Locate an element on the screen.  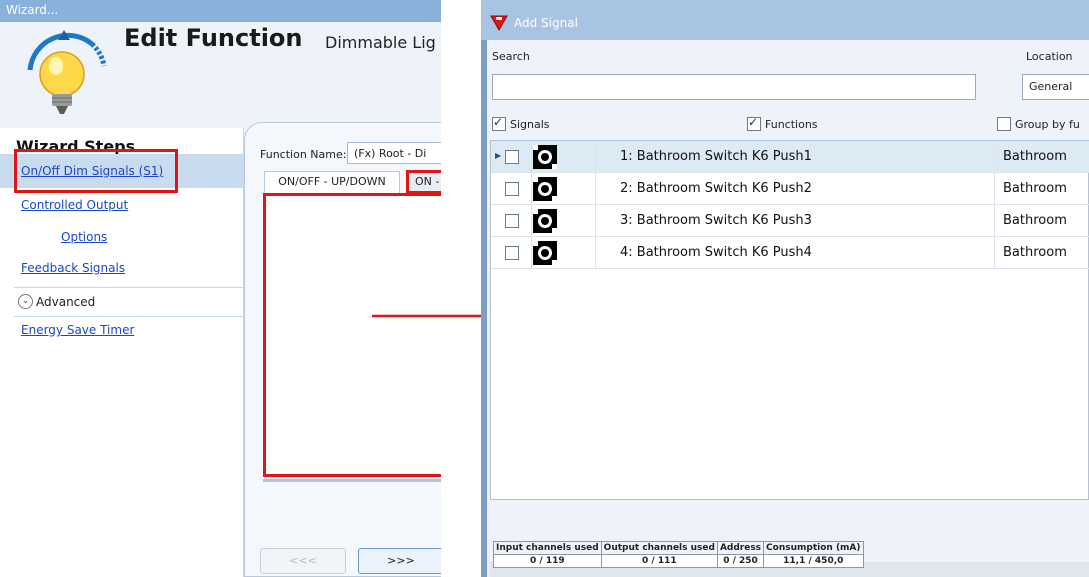
status-header: Output channels used is located at coordinates (659, 548).